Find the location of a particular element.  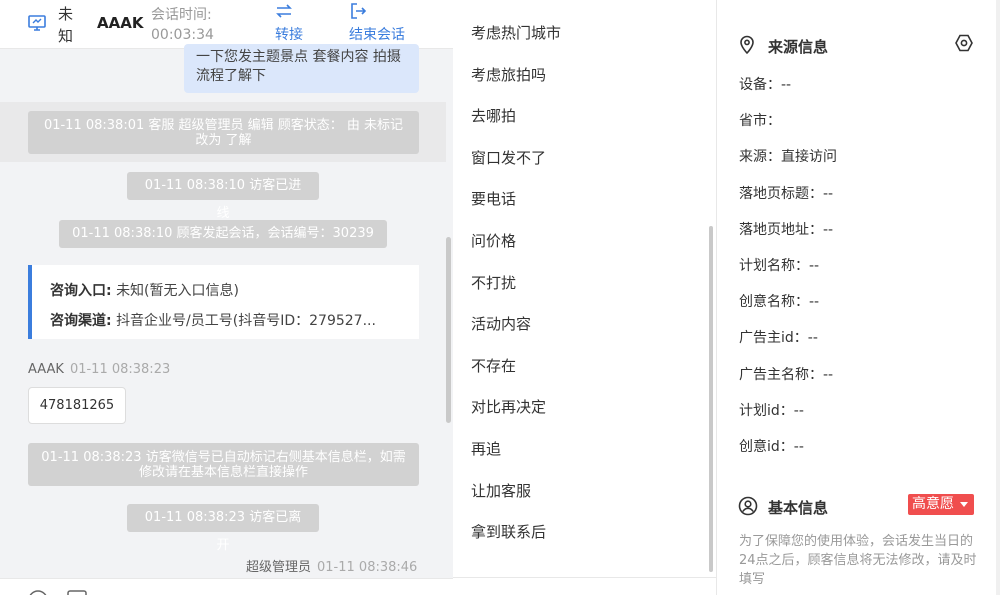

source-field-landing-url: 落地页地址：-- is located at coordinates (786, 229).